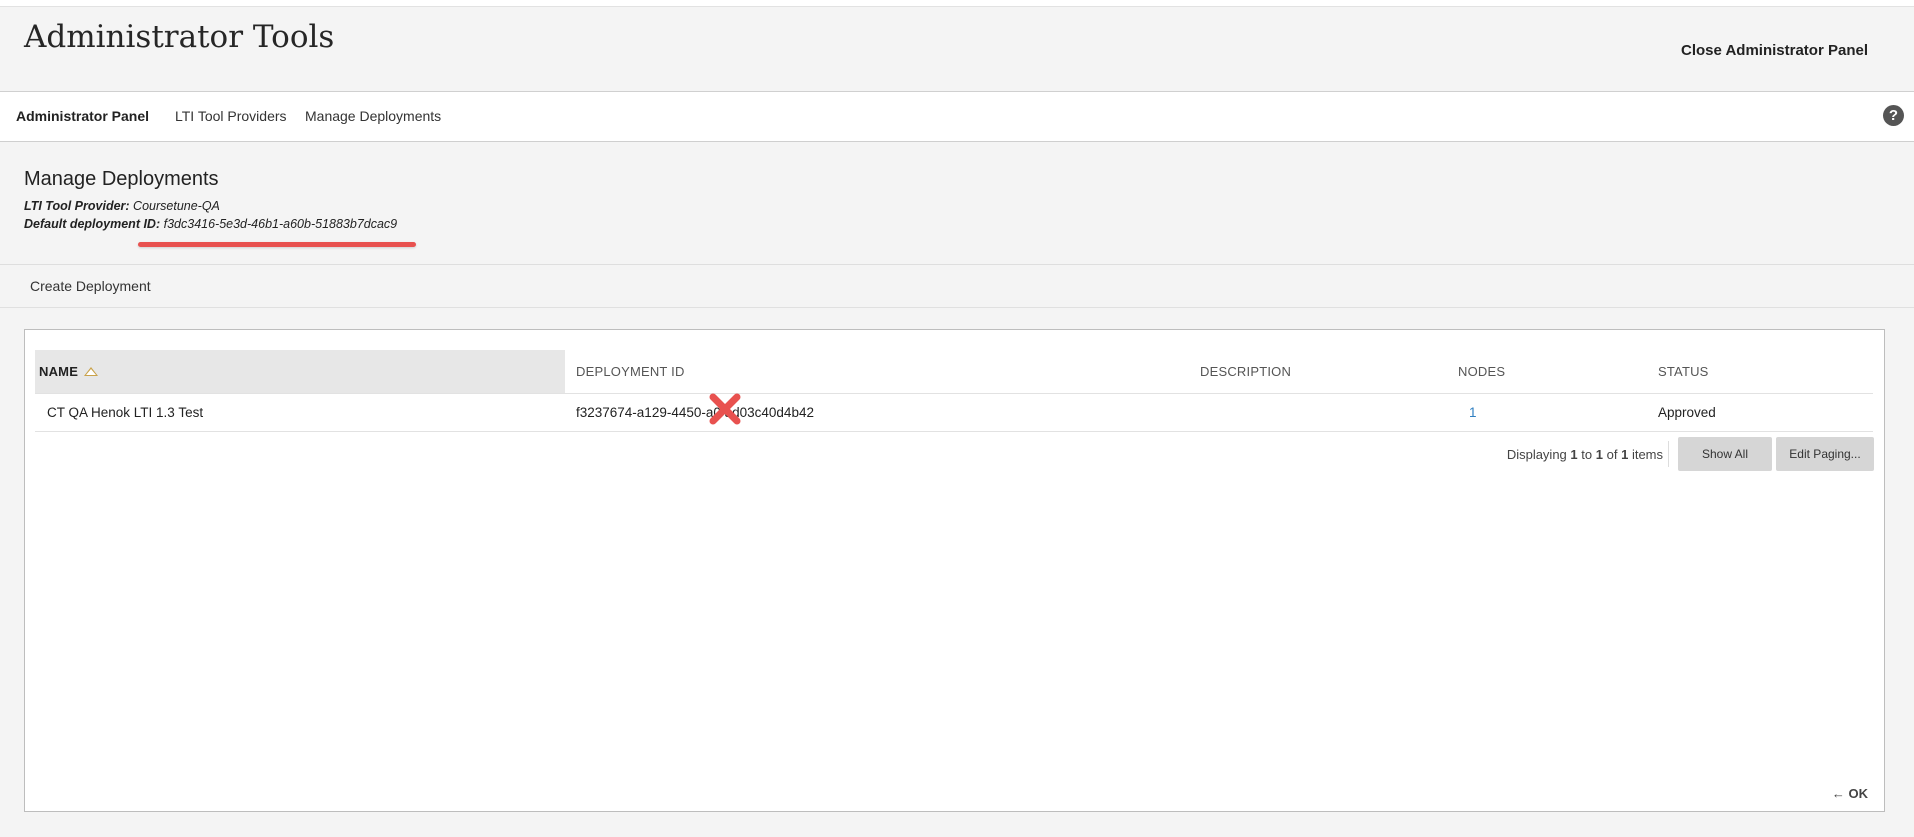 This screenshot has width=1914, height=837. I want to click on provider-info: LTI Tool Provider: Coursetune-QA, so click(122, 206).